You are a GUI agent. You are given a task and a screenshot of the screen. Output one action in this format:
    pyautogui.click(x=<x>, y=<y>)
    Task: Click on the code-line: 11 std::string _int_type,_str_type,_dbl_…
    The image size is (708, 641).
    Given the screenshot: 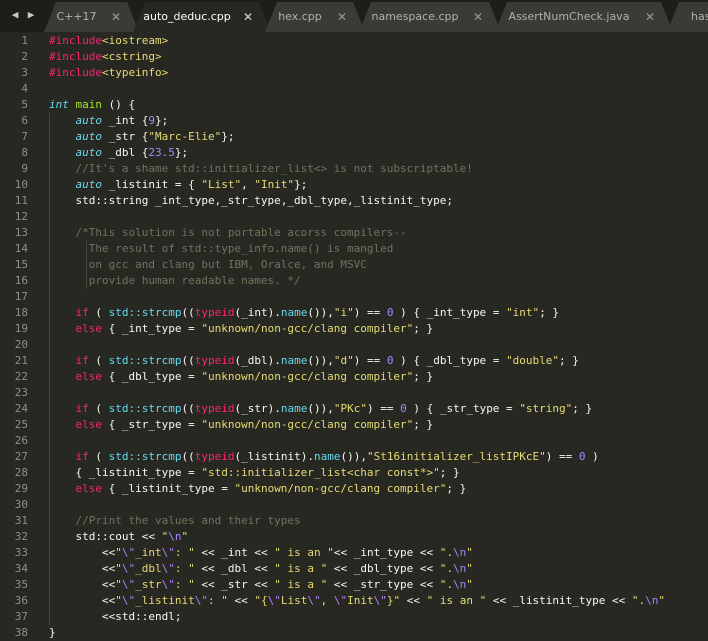 What is the action you would take?
    pyautogui.click(x=354, y=201)
    